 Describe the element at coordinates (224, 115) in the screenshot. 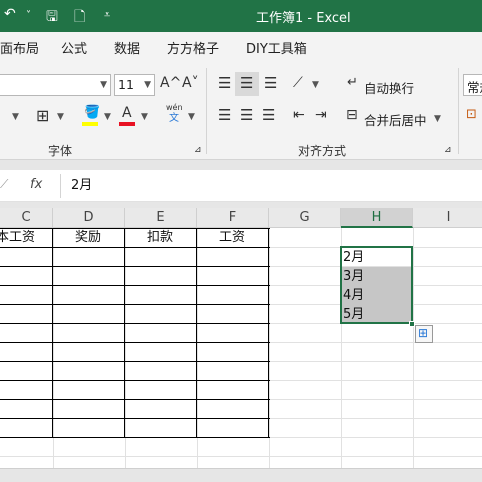

I see `align-left-icon: ☰` at that location.